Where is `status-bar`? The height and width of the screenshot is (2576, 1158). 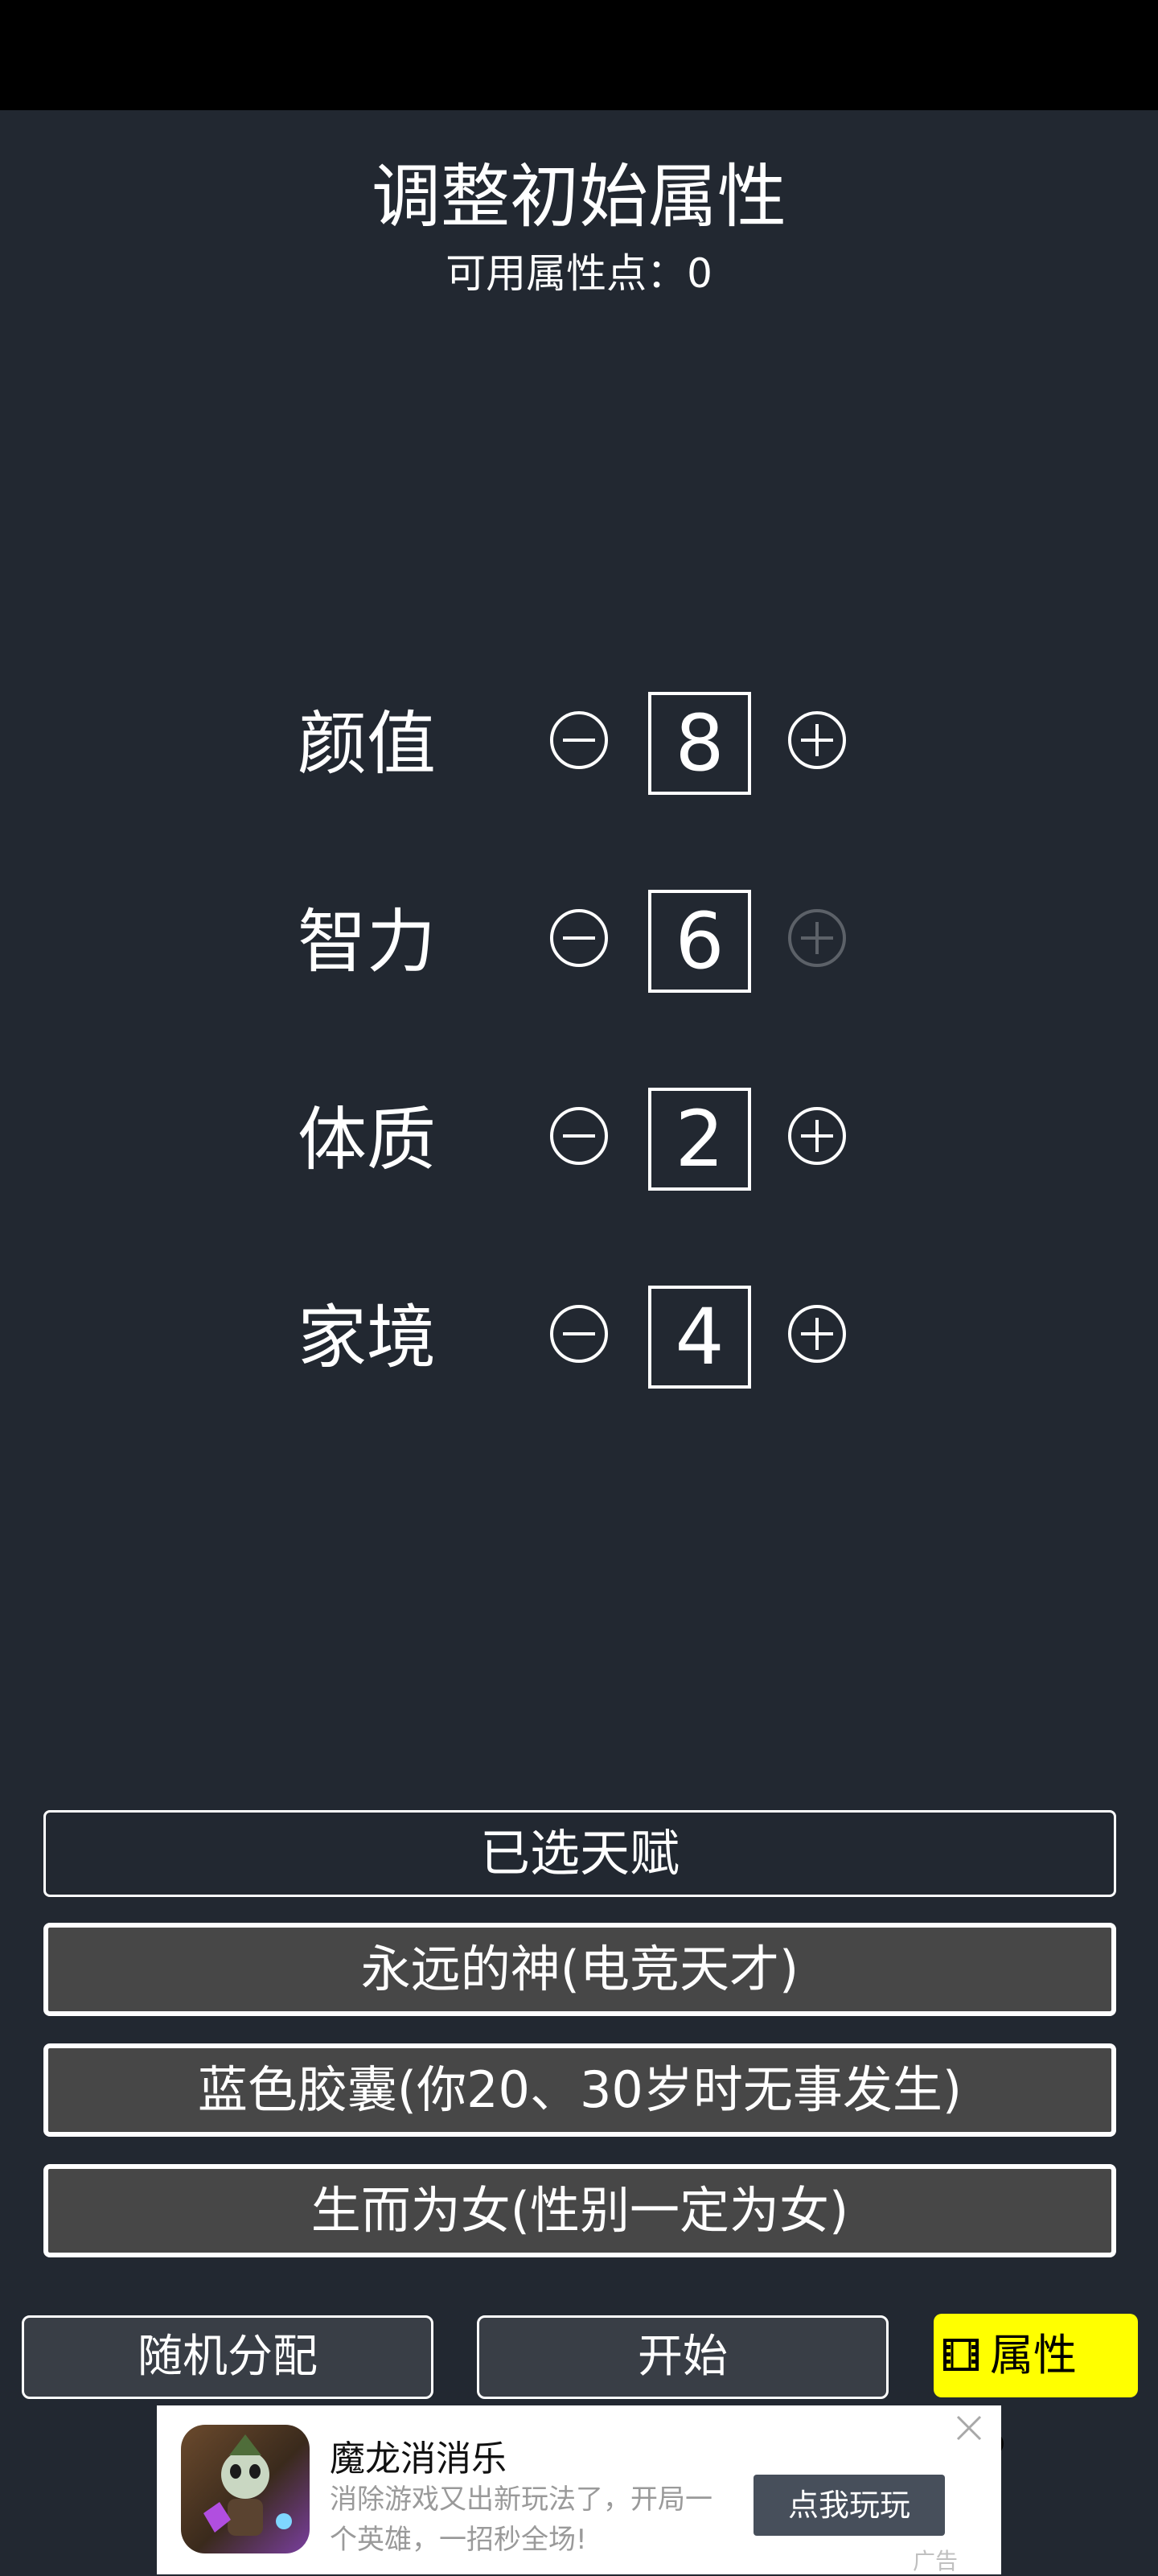
status-bar is located at coordinates (579, 55).